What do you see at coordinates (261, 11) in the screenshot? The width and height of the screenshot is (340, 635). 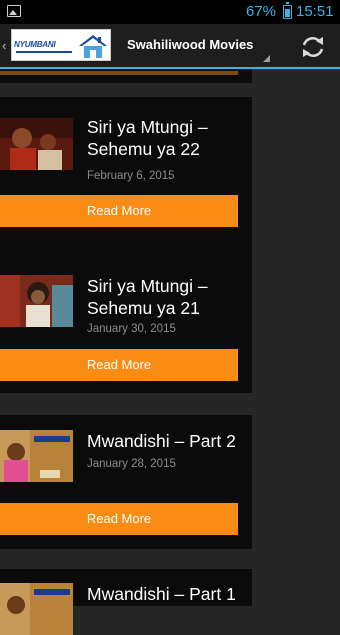 I see `battery-percent: 67%` at bounding box center [261, 11].